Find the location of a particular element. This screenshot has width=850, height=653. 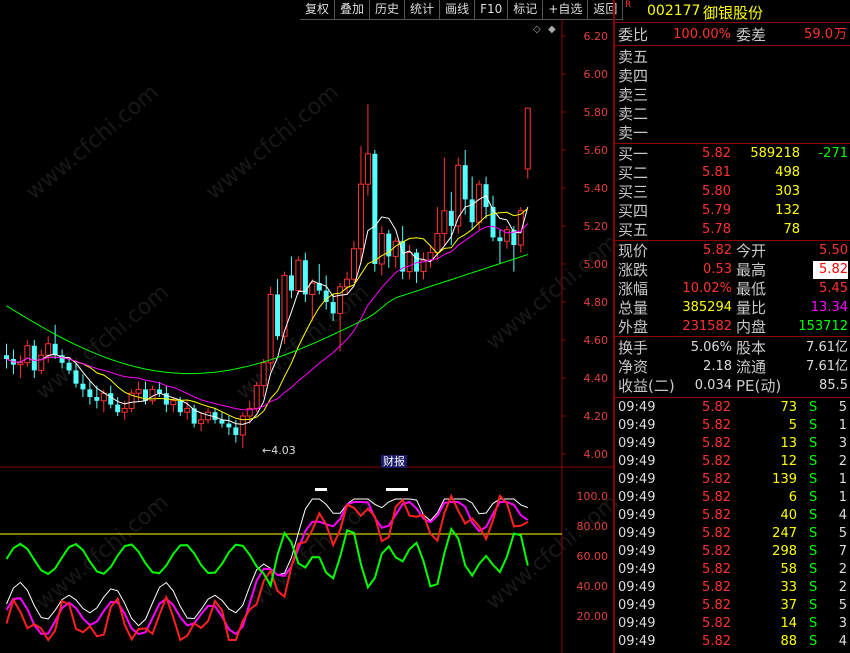

buy-level-label: 买四 is located at coordinates (633, 211).